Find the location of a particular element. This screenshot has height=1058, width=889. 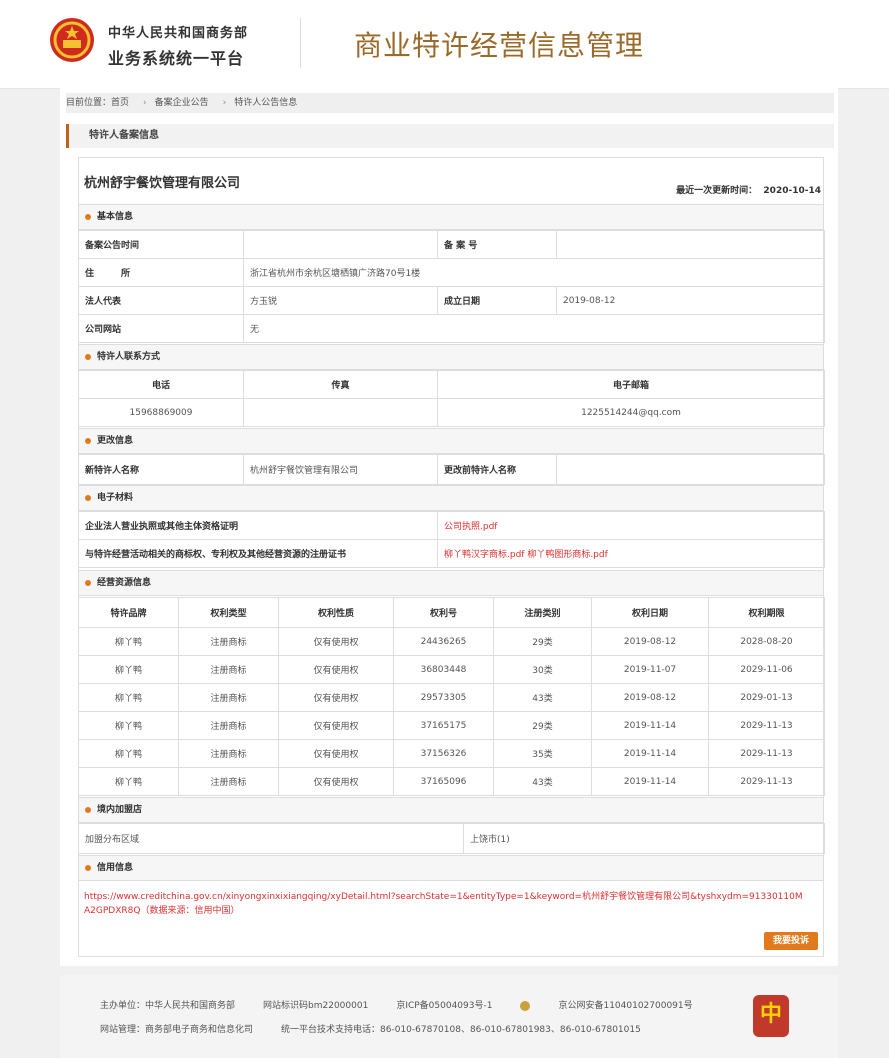

filing-time-value is located at coordinates (340, 244).